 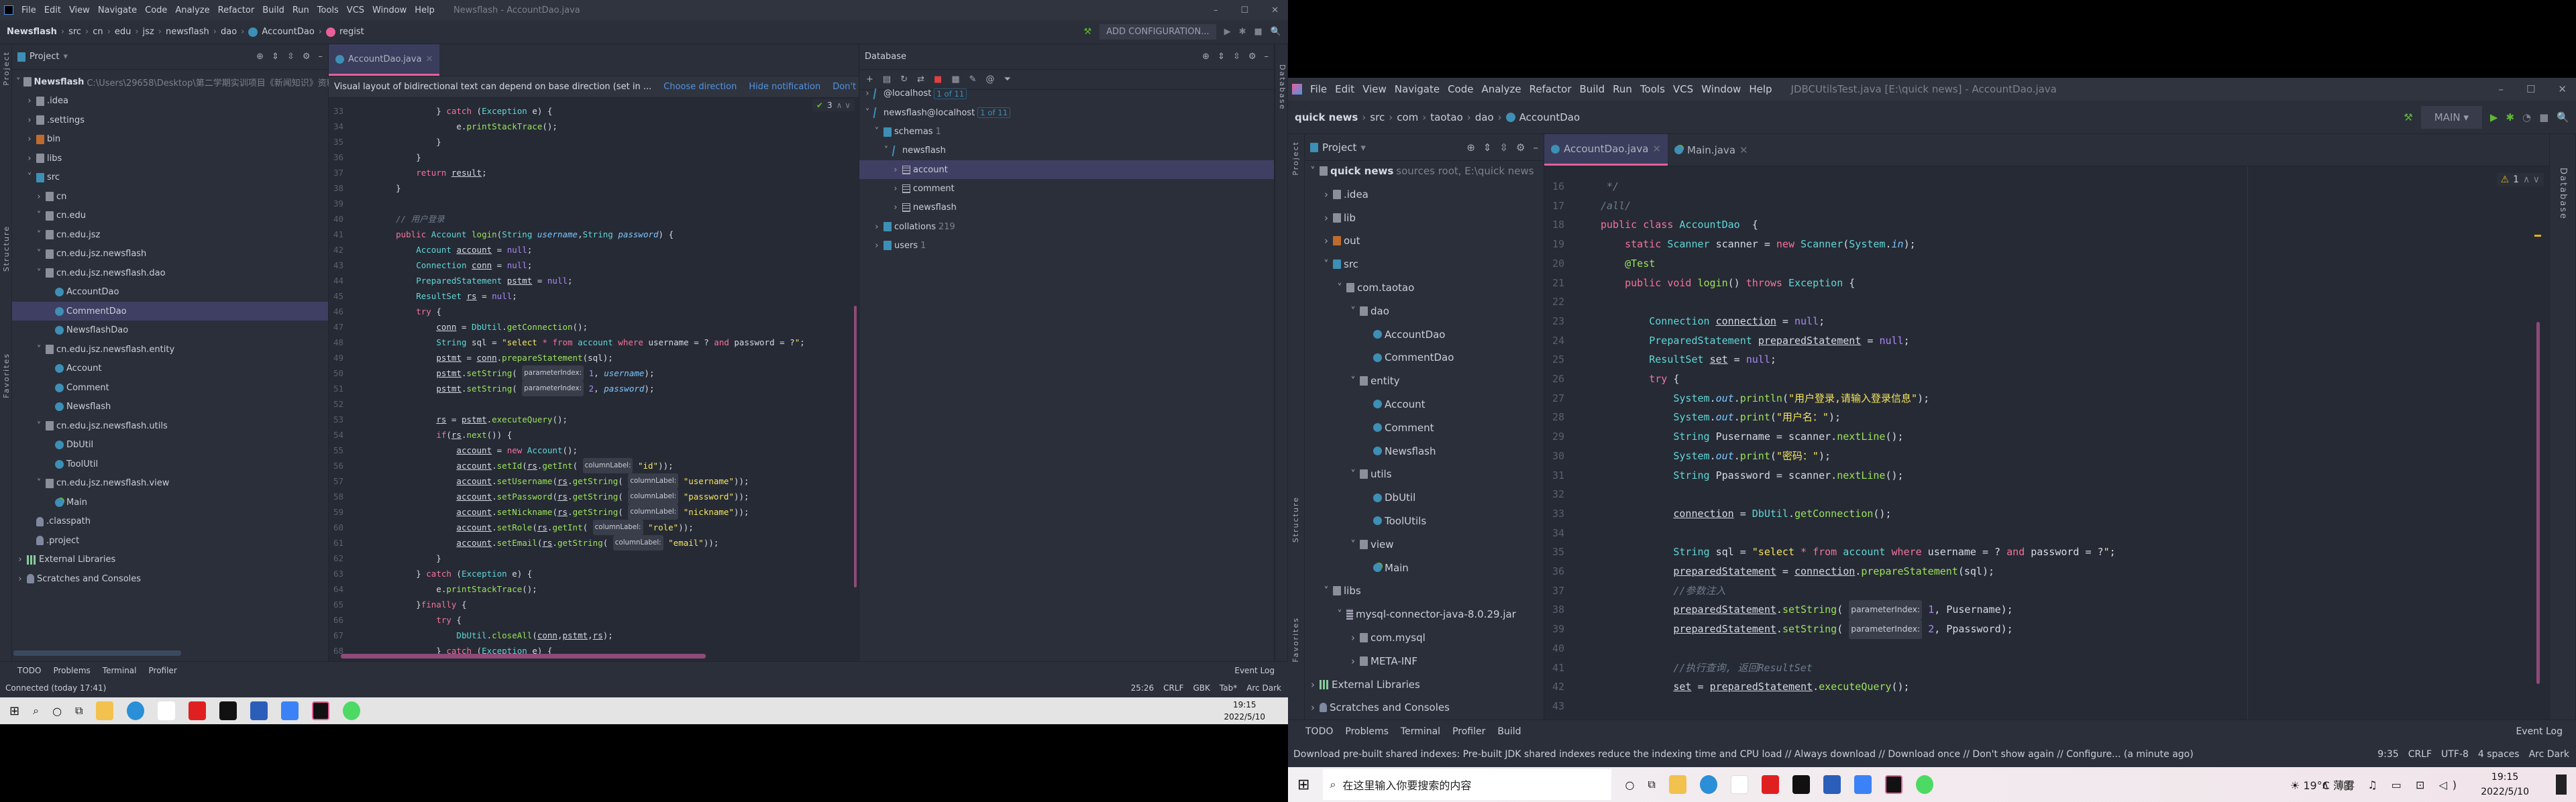 What do you see at coordinates (1424, 591) in the screenshot?
I see `tree-item-libs: ˅ libs` at bounding box center [1424, 591].